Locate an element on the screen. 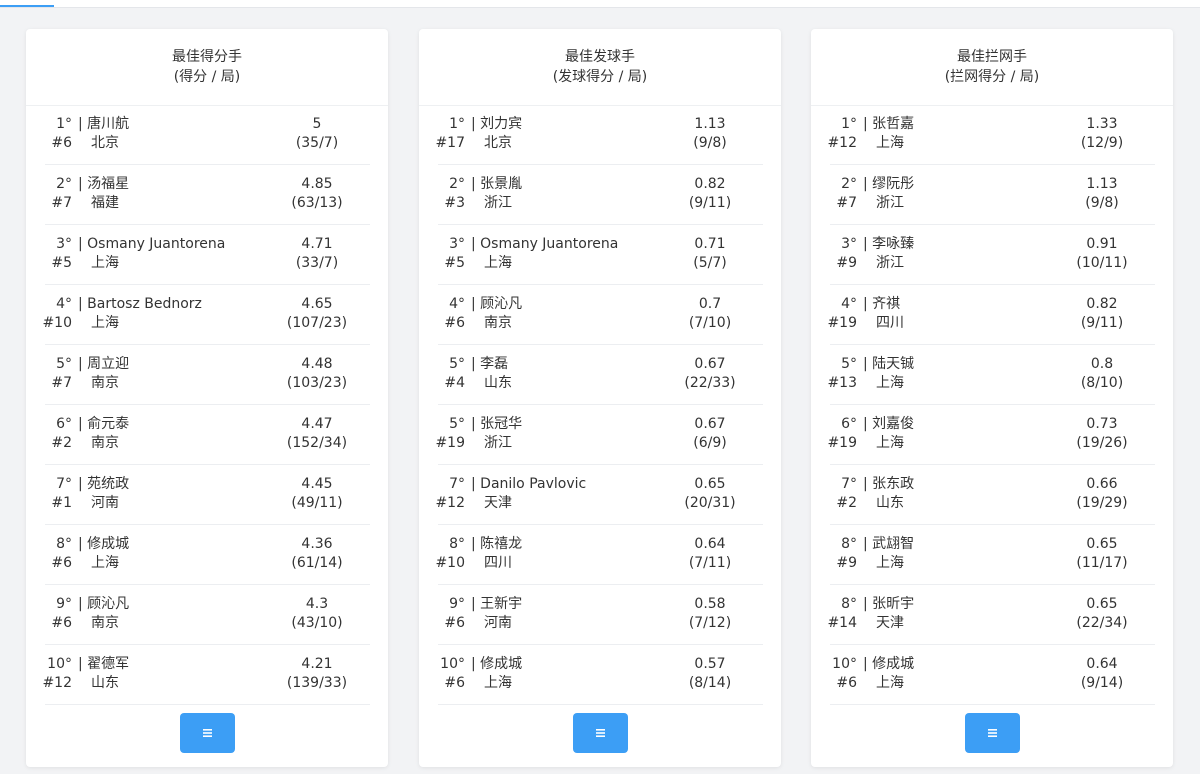  stat-ratio: (8/14) is located at coordinates (710, 683).